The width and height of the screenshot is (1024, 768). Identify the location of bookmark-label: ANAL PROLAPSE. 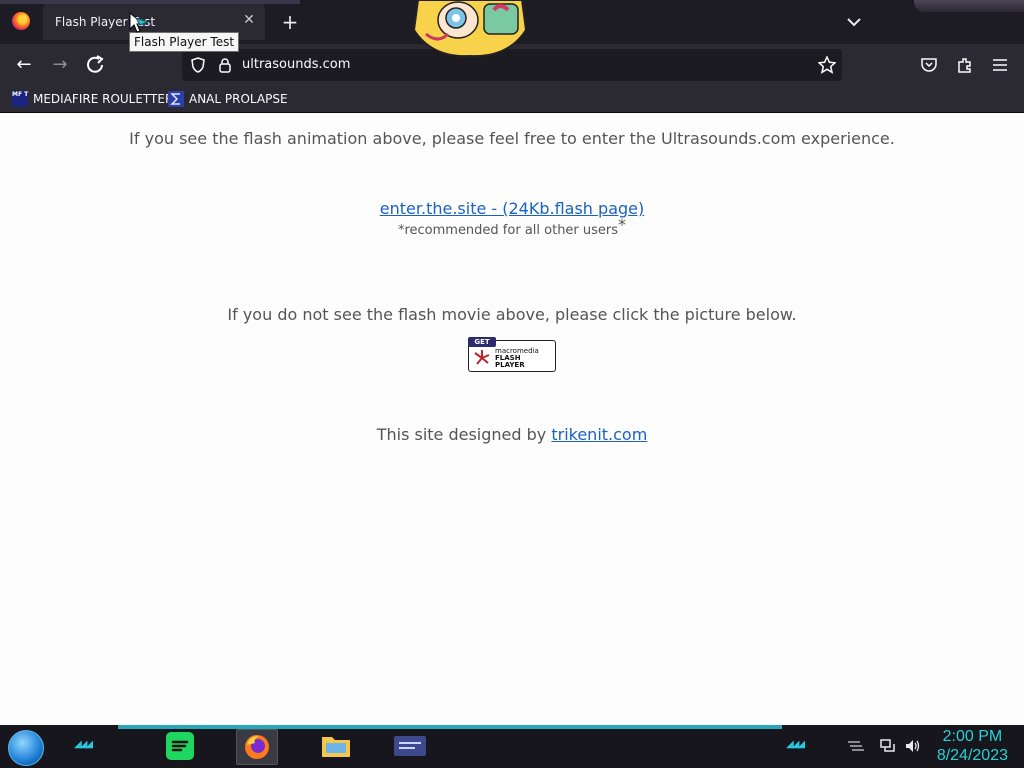
(238, 99).